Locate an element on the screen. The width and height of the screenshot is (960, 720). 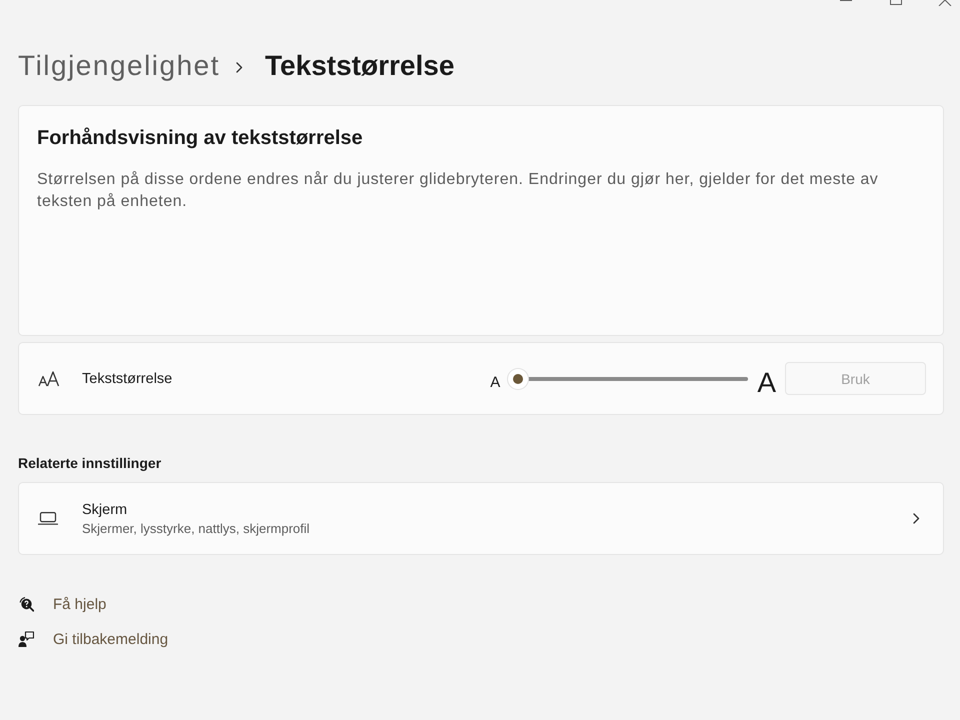
slider-track is located at coordinates (628, 378).